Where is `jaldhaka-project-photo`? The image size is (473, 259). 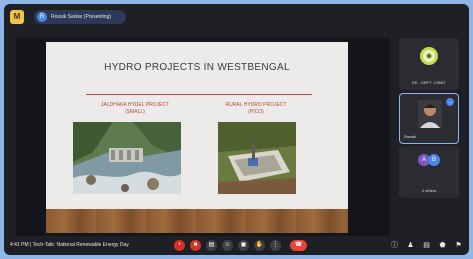
jaldhaka-project-photo is located at coordinates (127, 158).